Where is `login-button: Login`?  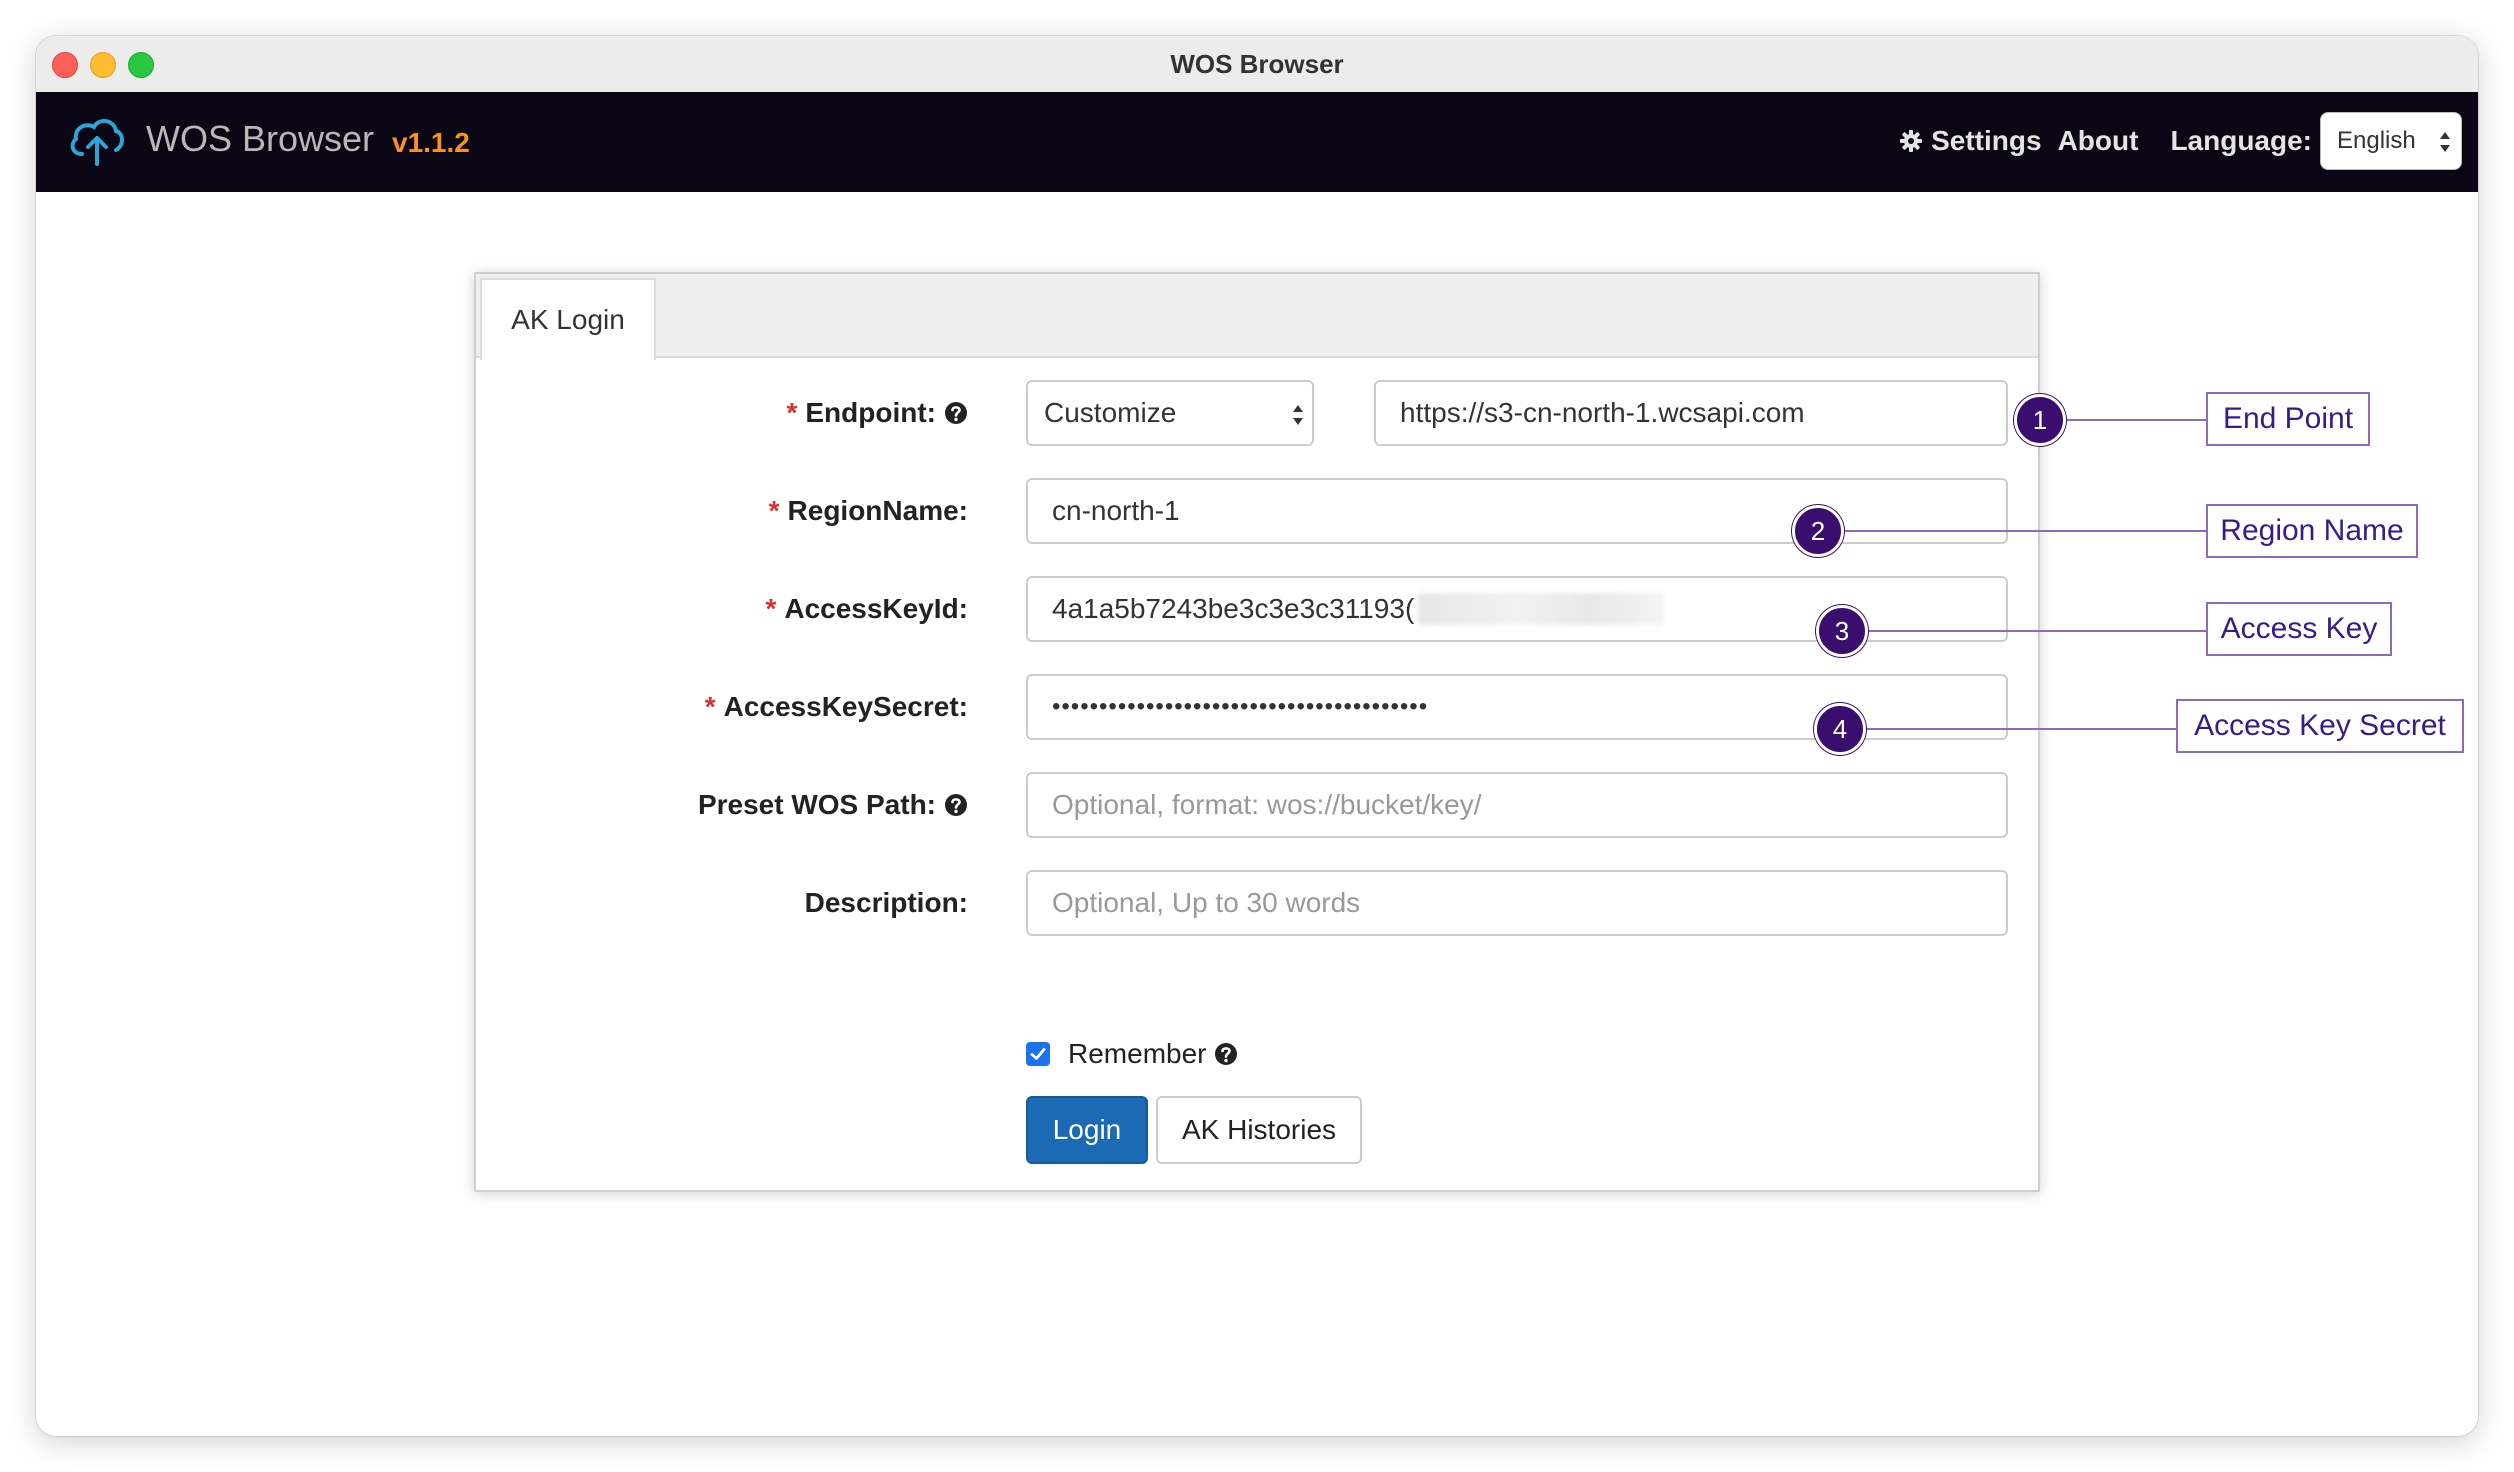 login-button: Login is located at coordinates (1087, 1130).